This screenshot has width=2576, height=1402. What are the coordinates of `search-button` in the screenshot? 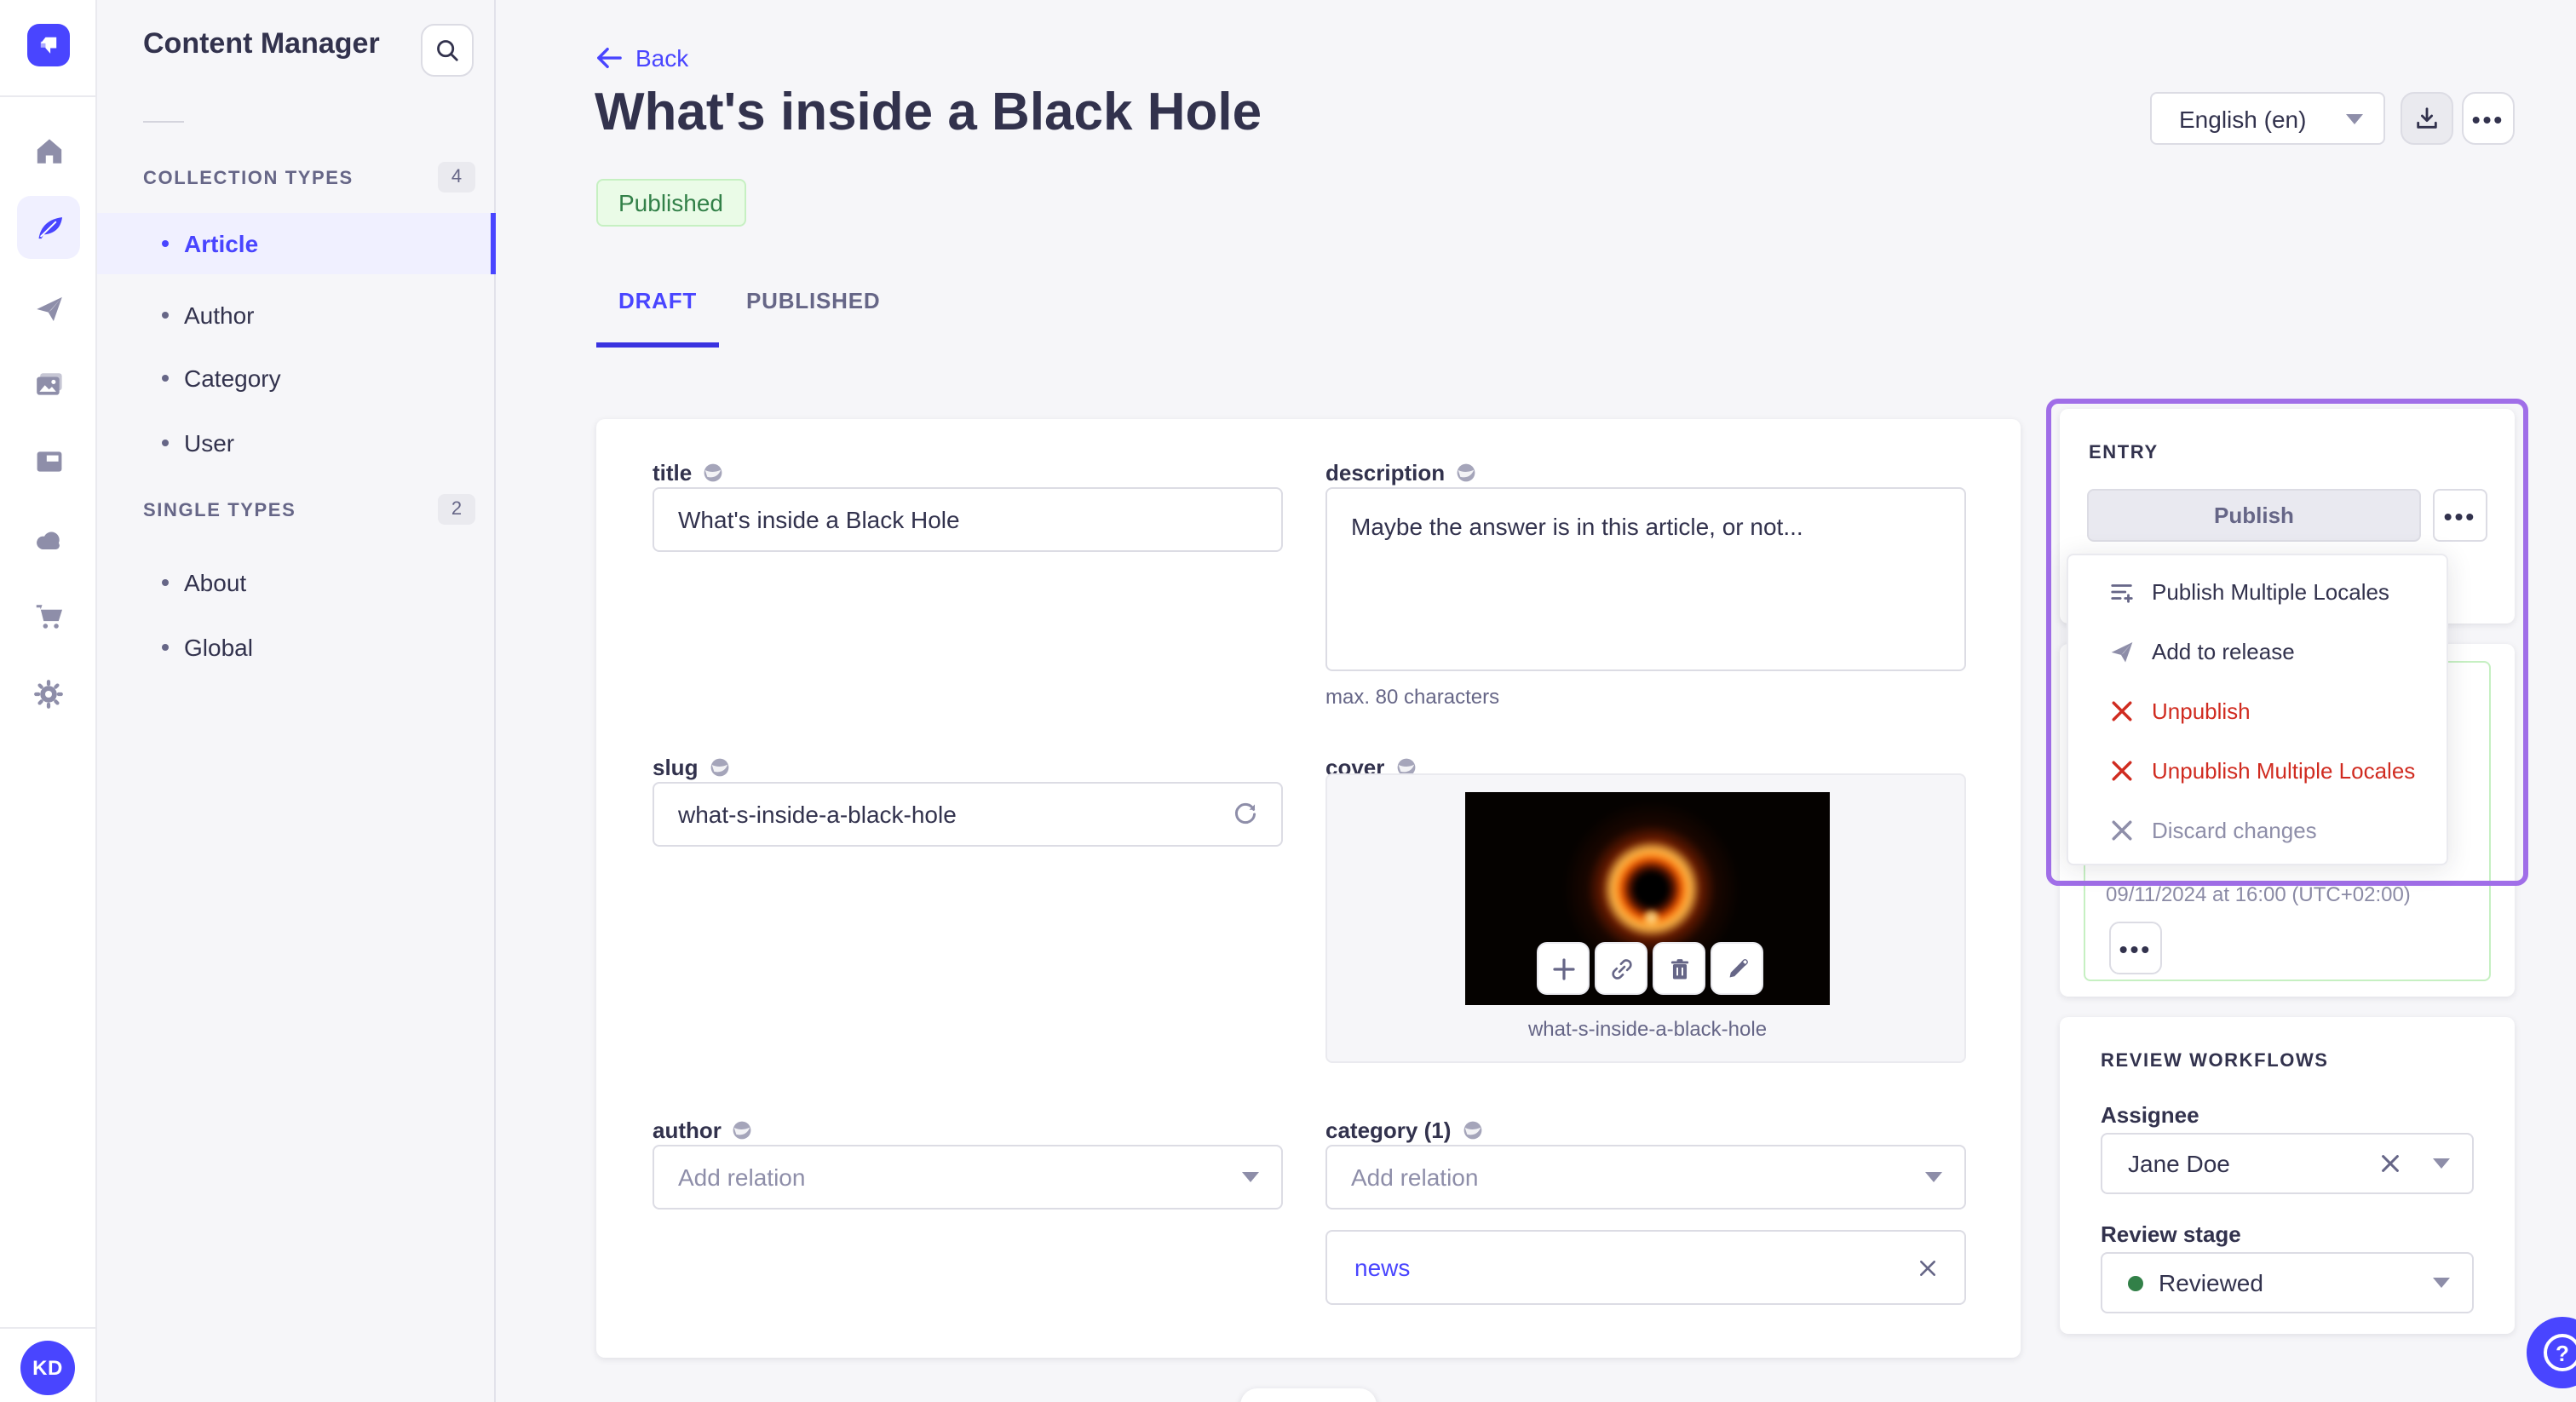 It's located at (447, 50).